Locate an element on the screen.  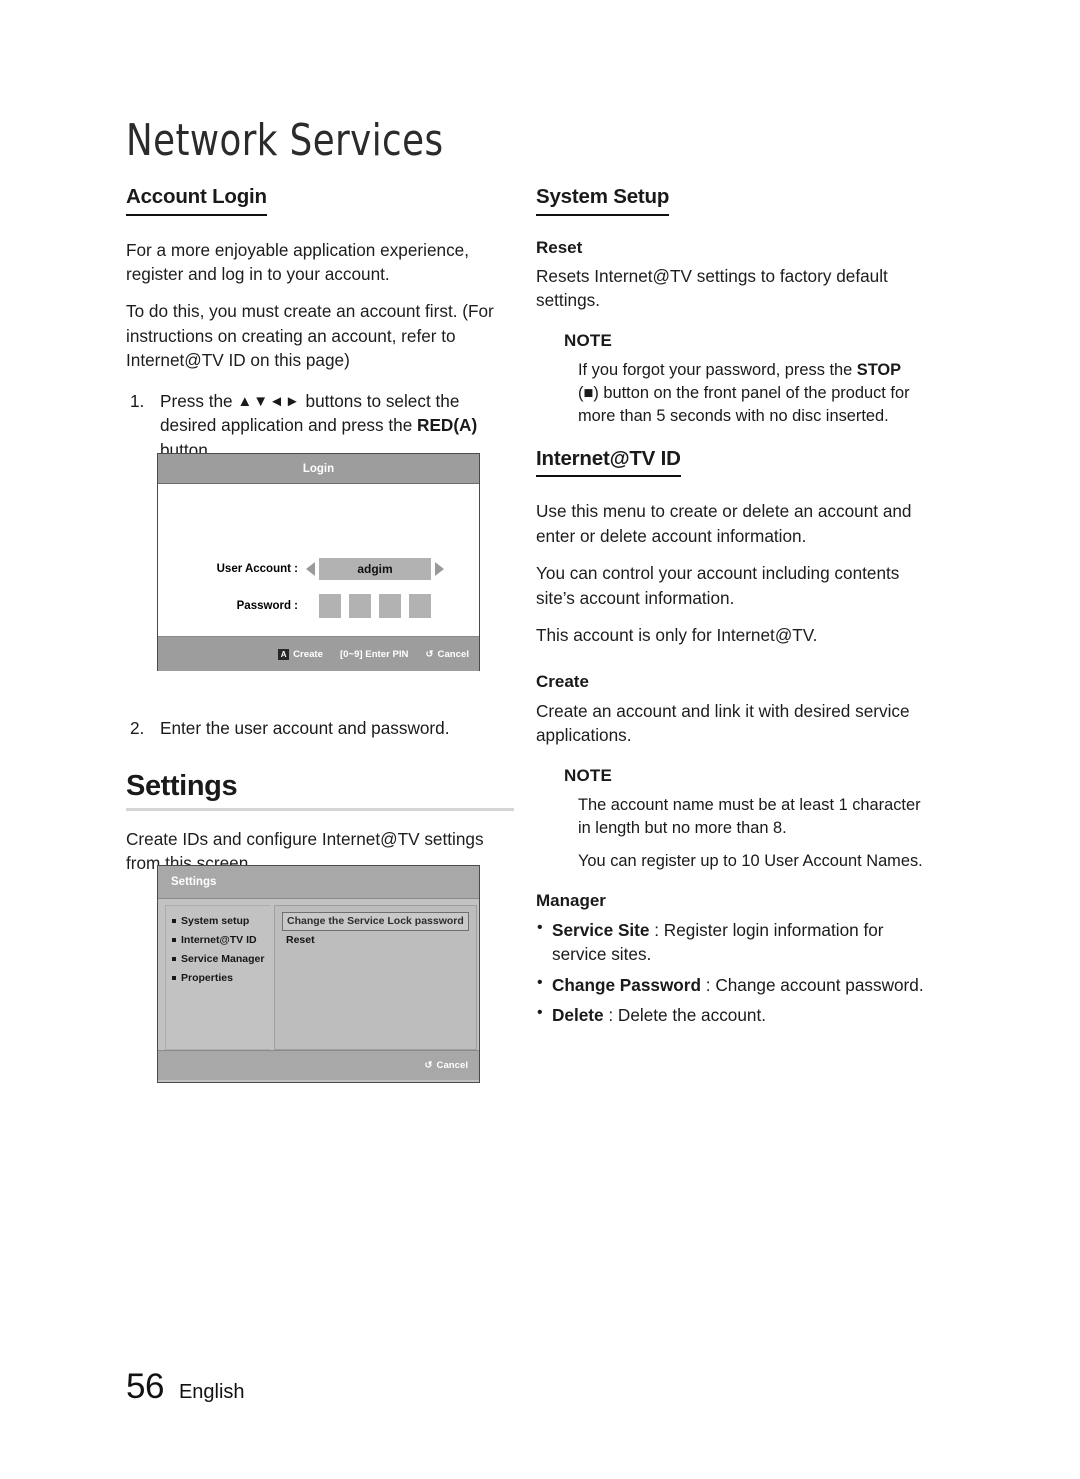
note-bold-stop: STOP is located at coordinates (879, 369).